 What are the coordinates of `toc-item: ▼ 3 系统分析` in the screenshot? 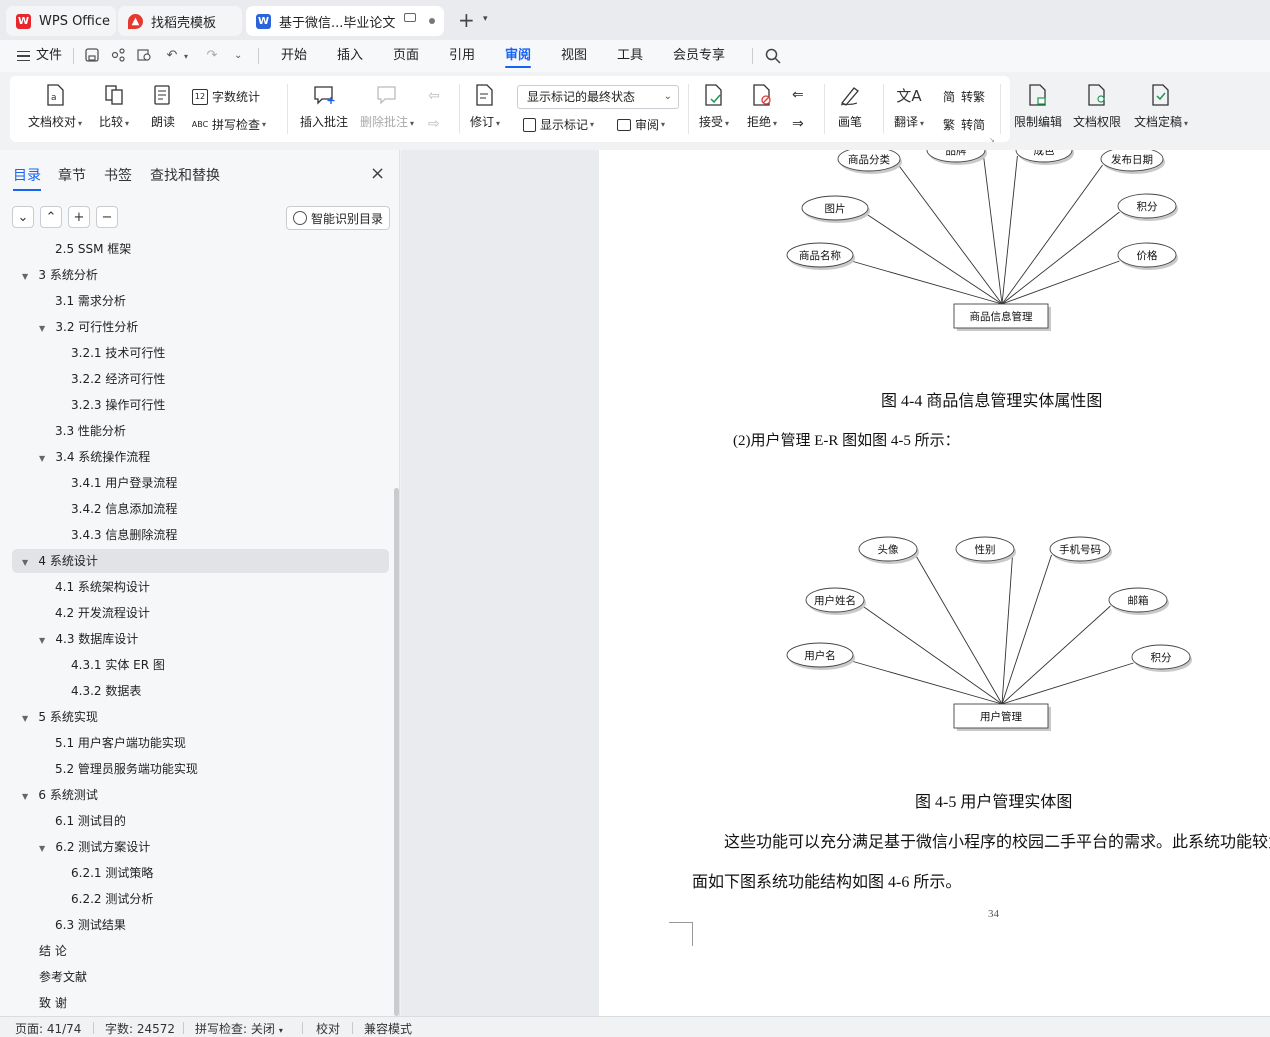 It's located at (60, 275).